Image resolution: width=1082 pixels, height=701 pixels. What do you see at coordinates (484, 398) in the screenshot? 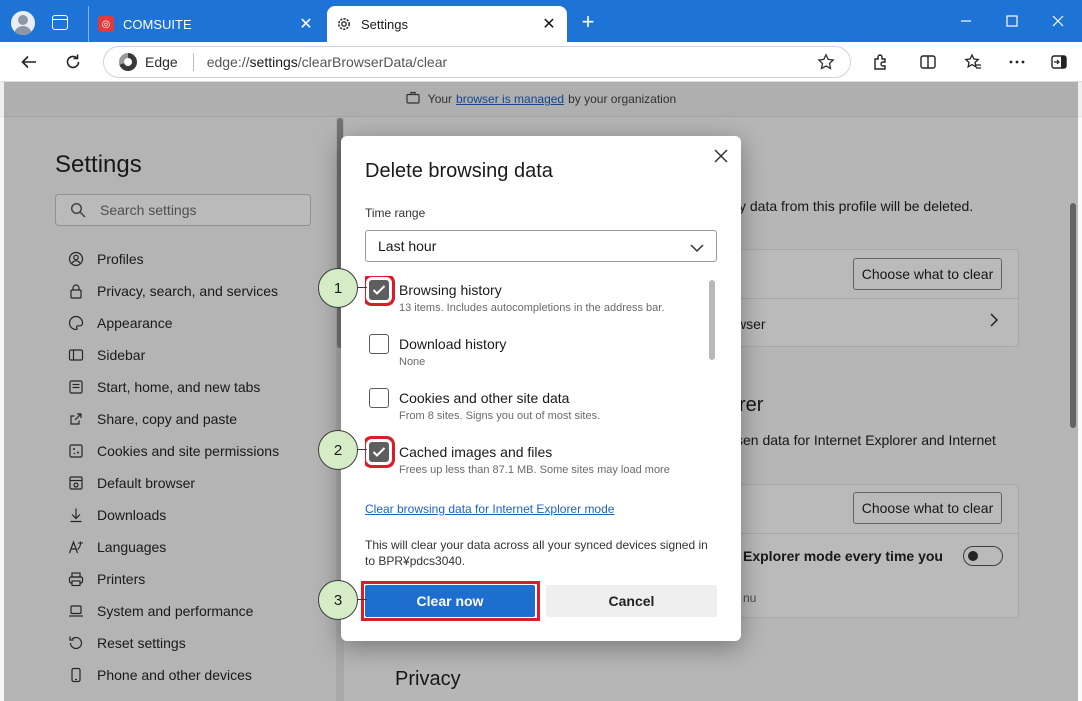
I see `option-label: Cookies and other site data` at bounding box center [484, 398].